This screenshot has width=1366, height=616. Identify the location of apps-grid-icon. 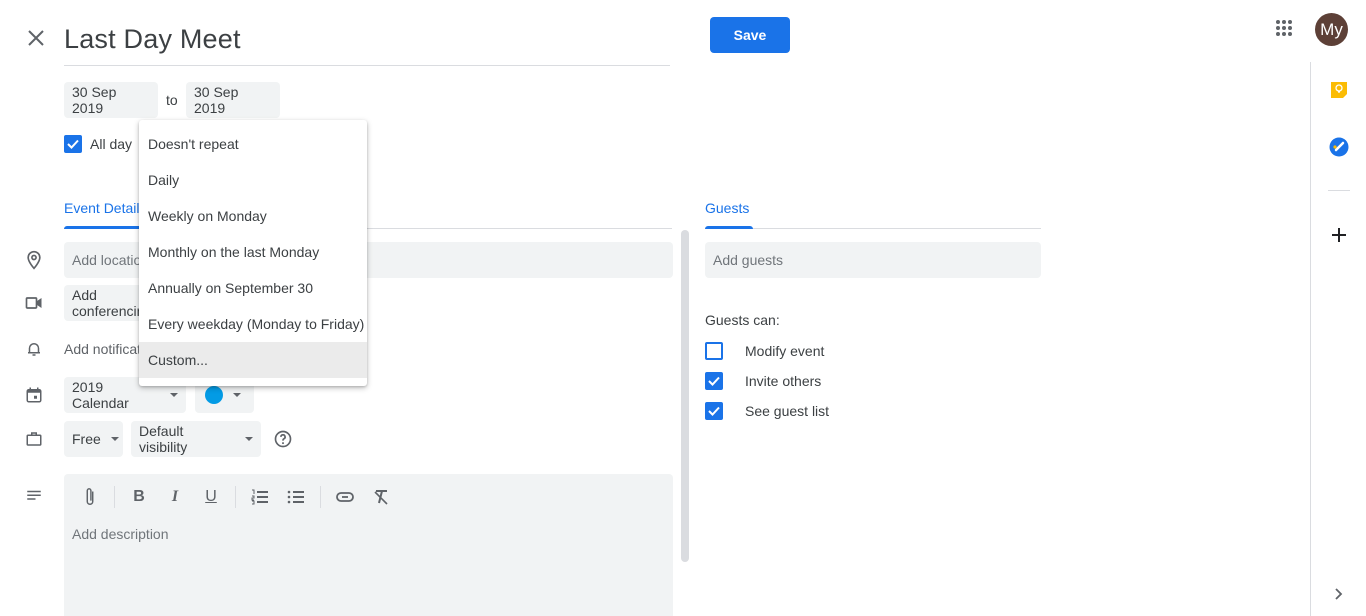
(1284, 28).